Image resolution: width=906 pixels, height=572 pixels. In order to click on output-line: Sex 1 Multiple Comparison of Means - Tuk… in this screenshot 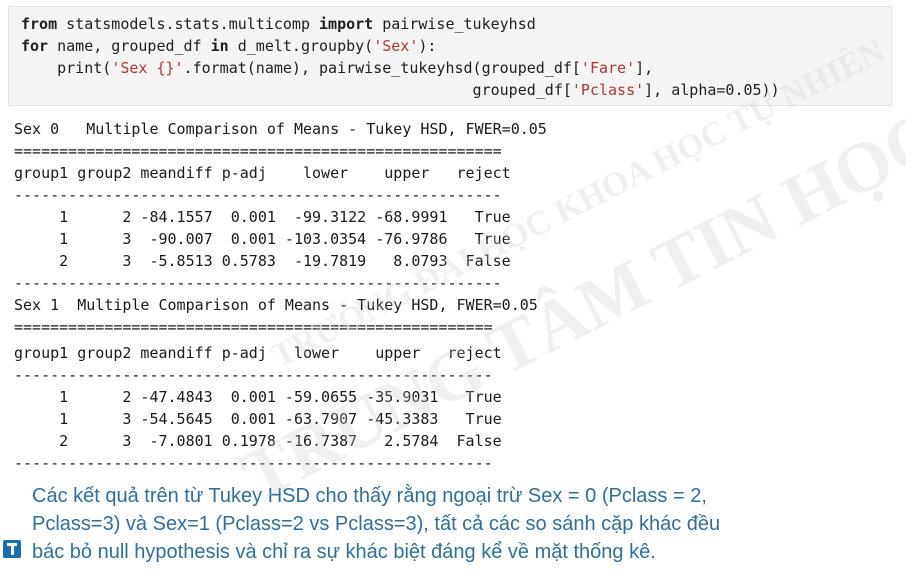, I will do `click(276, 305)`.